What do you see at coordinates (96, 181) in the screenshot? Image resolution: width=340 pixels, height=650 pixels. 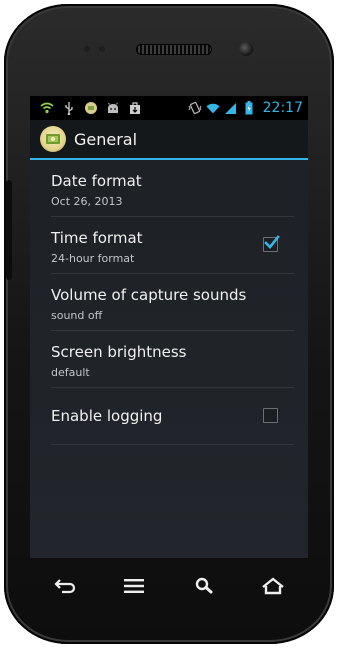 I see `pref-title: Date format` at bounding box center [96, 181].